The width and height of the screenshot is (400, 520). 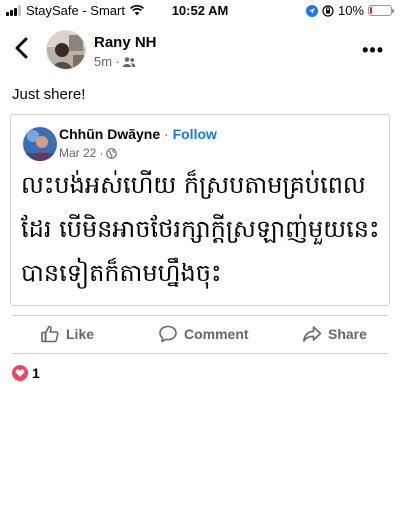 I want to click on thumbs-up-icon, so click(x=50, y=334).